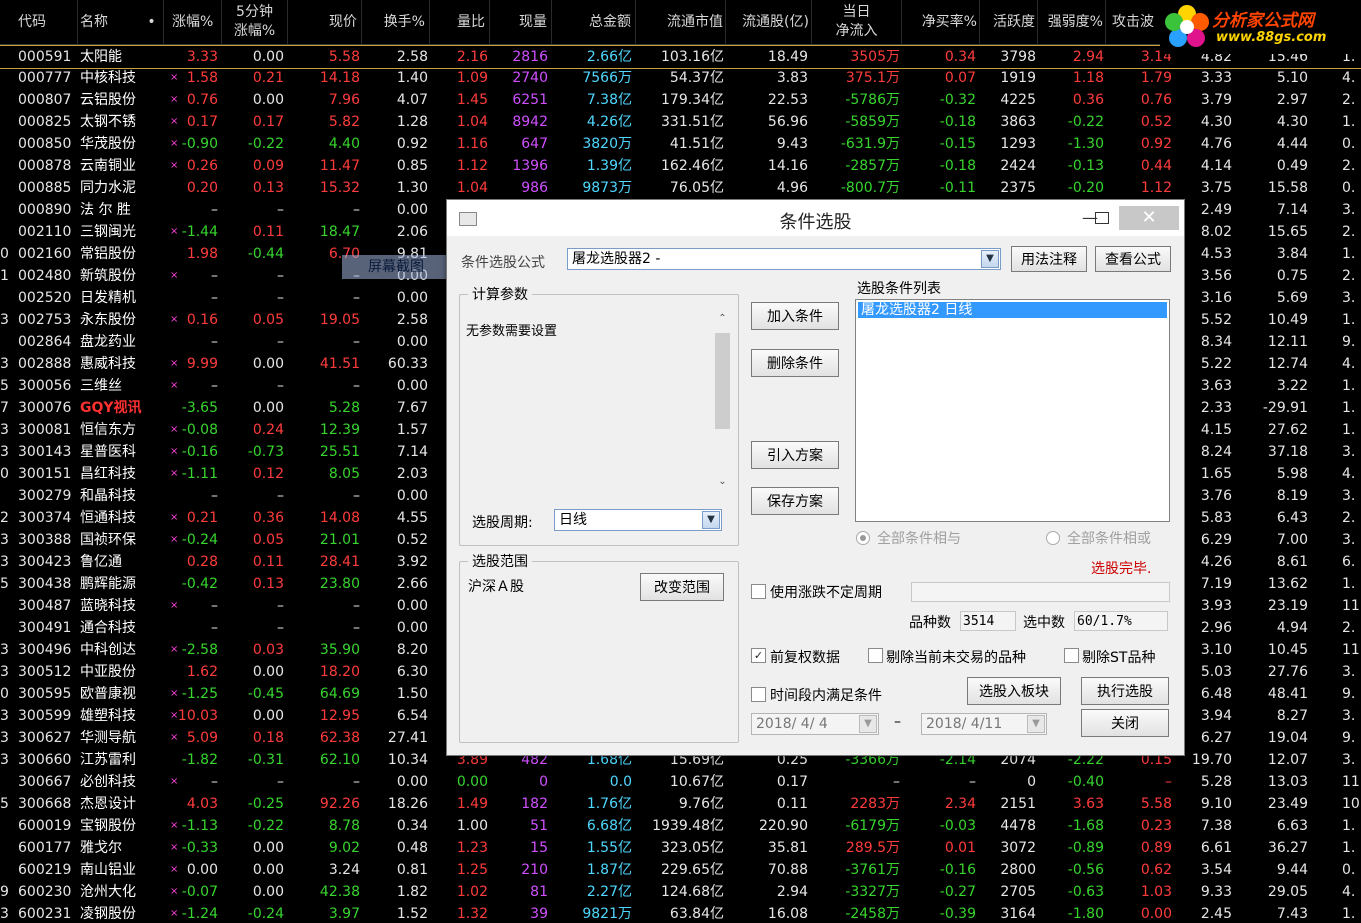 The width and height of the screenshot is (1361, 923). I want to click on cell-price: 28.41, so click(339, 562).